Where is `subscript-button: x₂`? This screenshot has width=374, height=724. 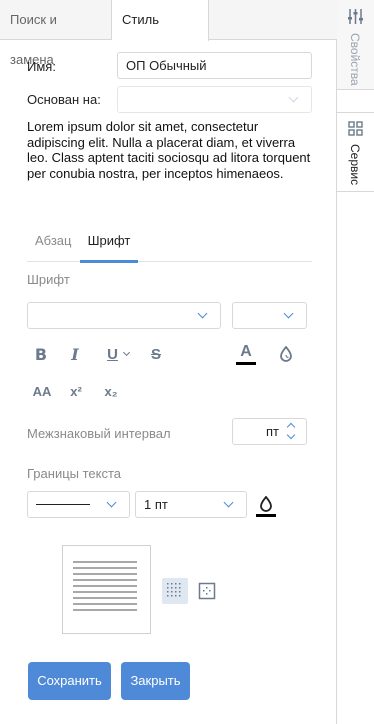 subscript-button: x₂ is located at coordinates (111, 391).